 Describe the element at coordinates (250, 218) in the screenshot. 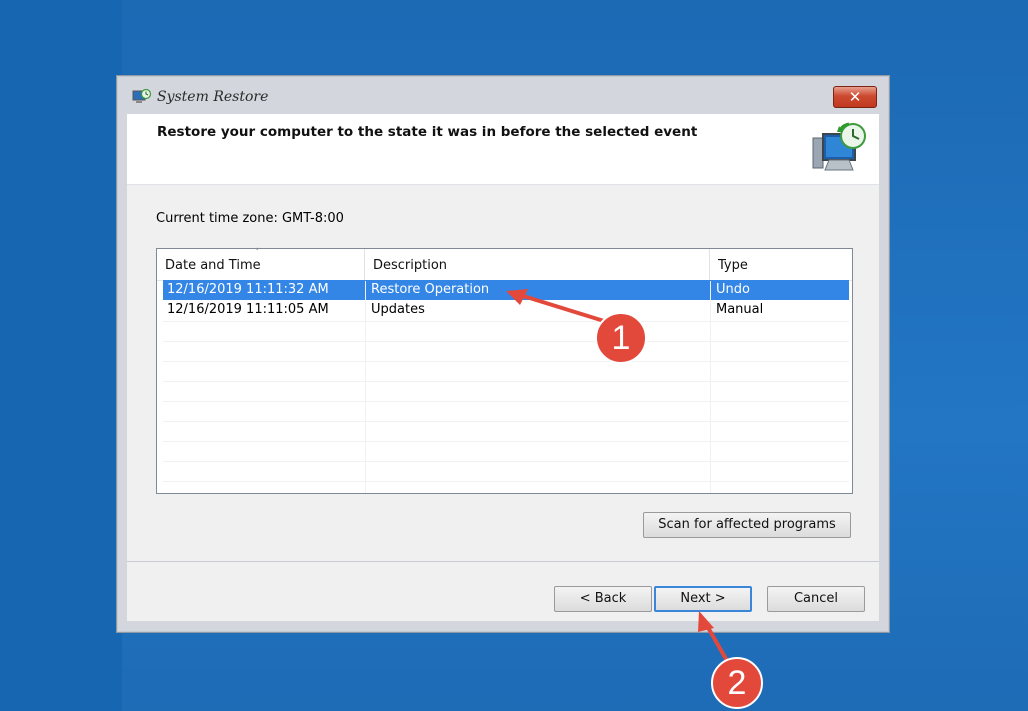

I see `timezone-label: Current time zone: GMT-8:00` at that location.